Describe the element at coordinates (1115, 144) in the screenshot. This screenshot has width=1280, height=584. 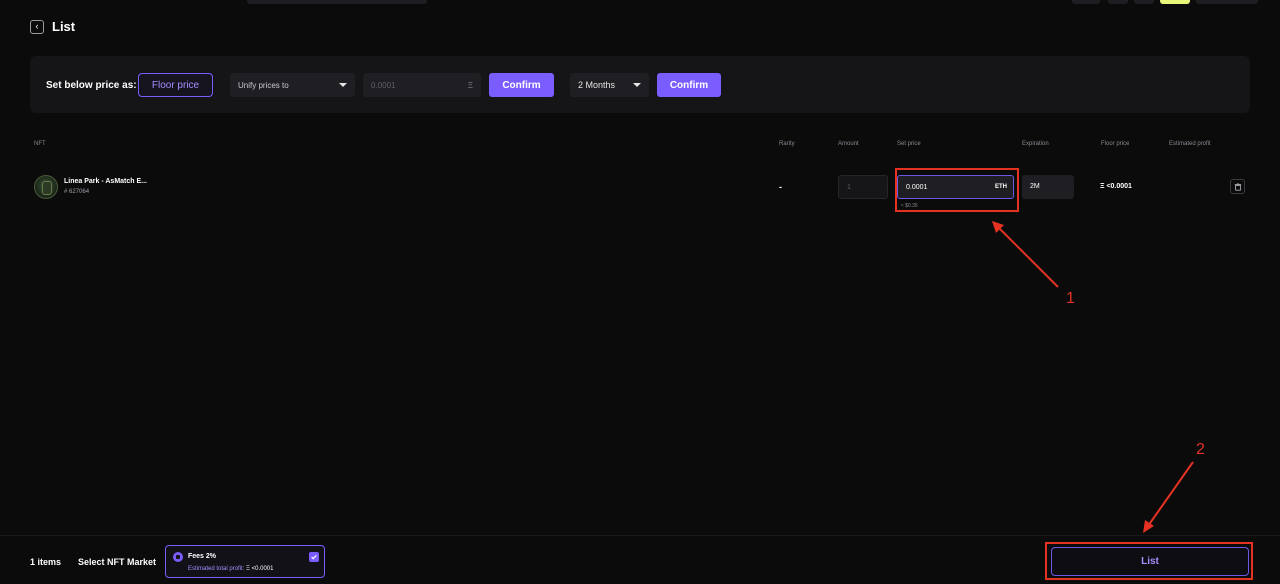
I see `header-floor-price: Floor price` at that location.